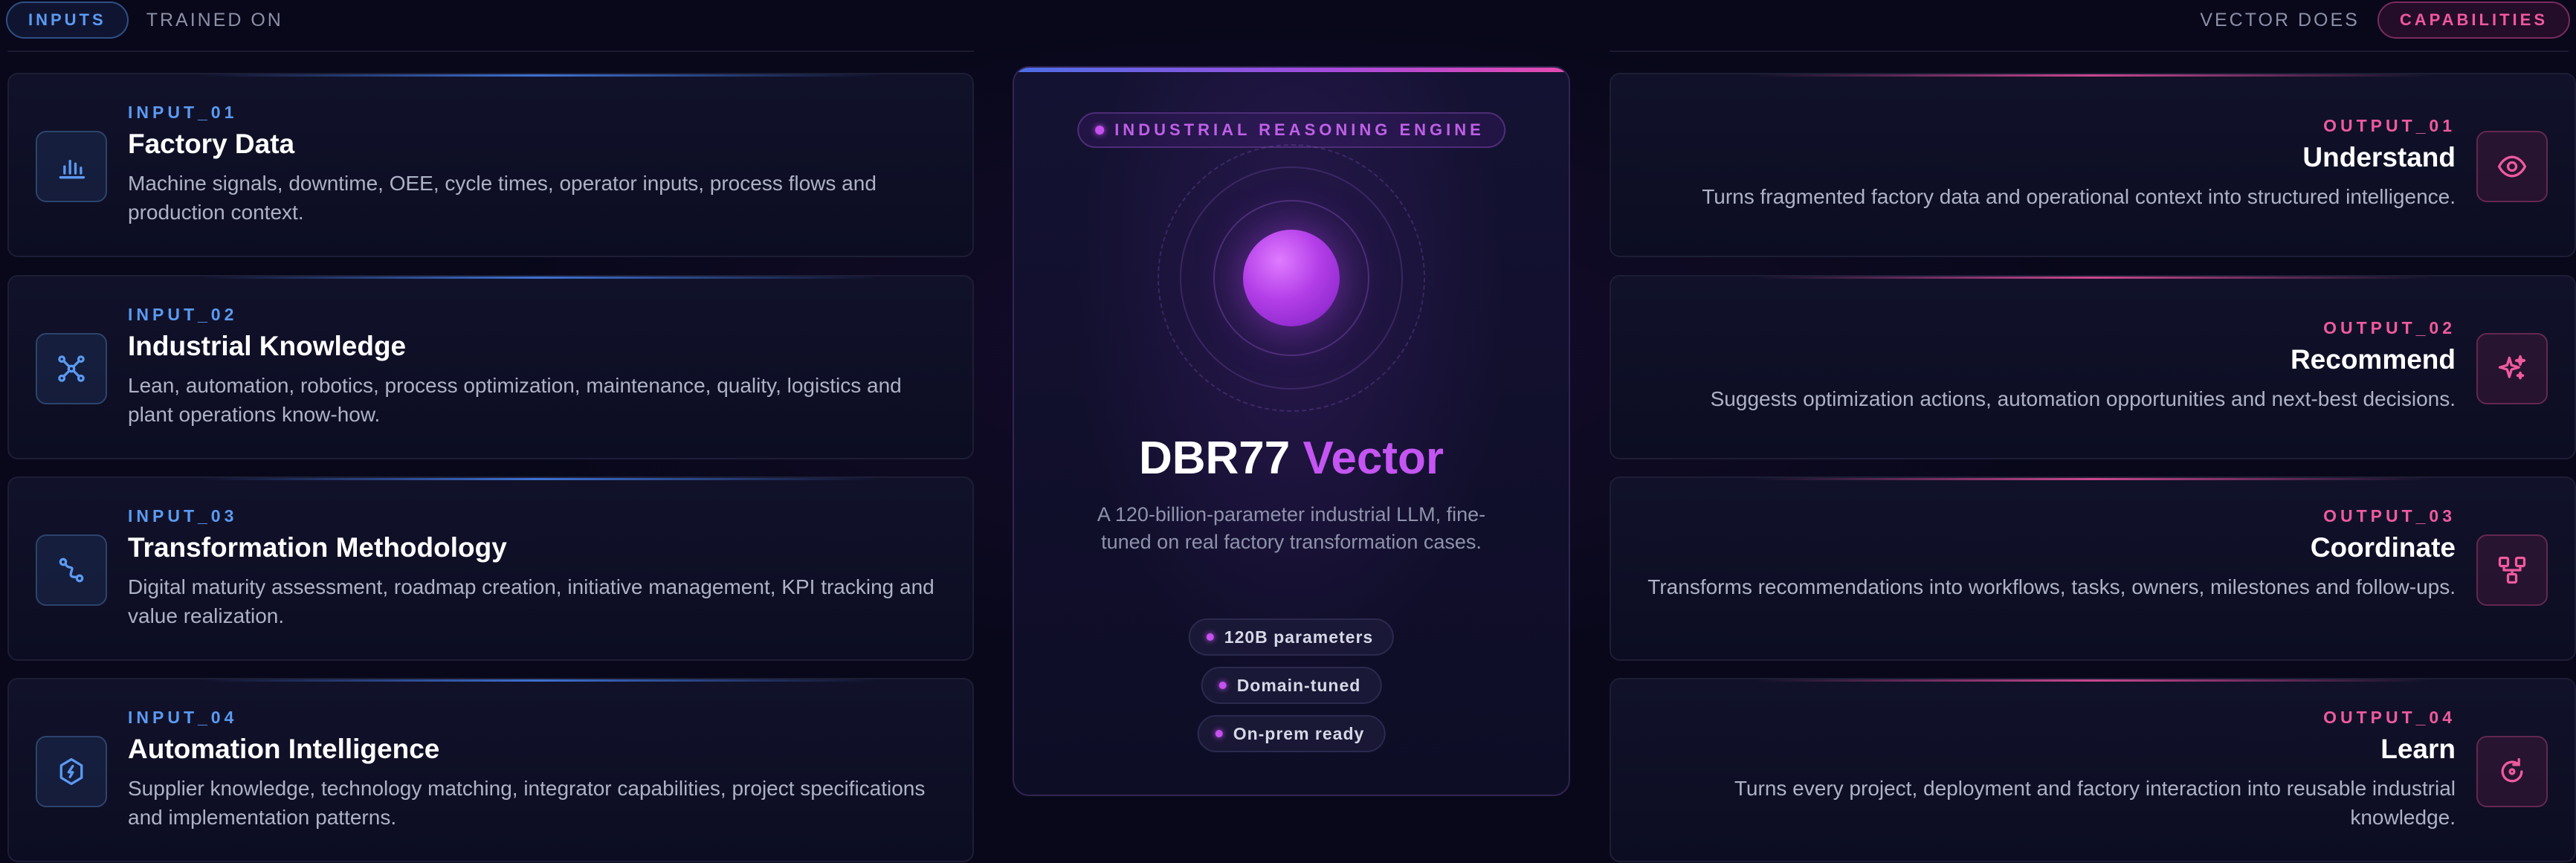 The image size is (2576, 863). I want to click on hexagon-bolt-icon, so click(71, 772).